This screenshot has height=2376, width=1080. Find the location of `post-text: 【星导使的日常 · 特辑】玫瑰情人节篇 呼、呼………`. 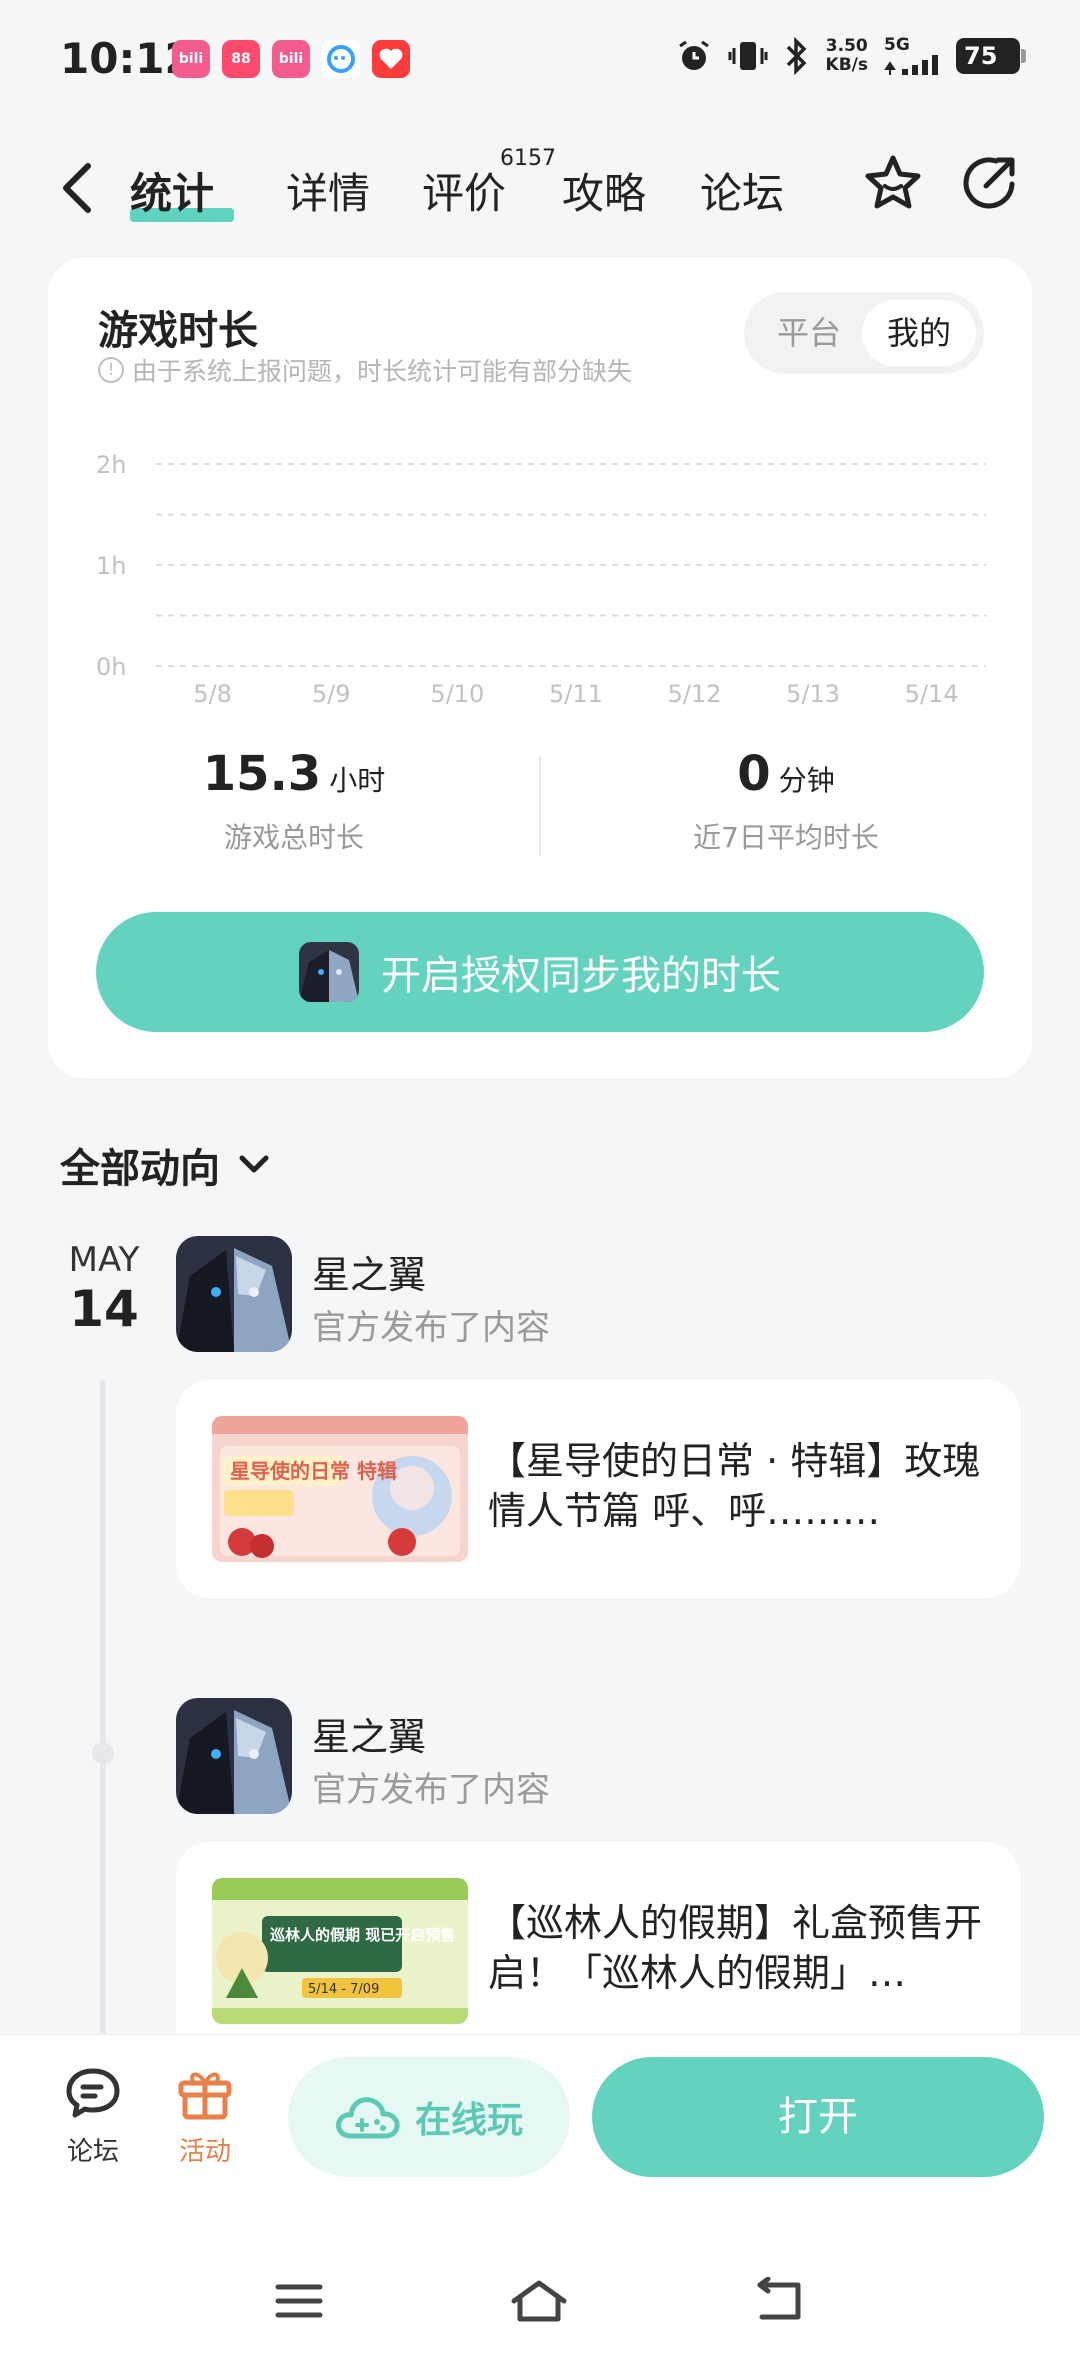

post-text: 【星导使的日常 · 特辑】玫瑰情人节篇 呼、呼……… is located at coordinates (734, 1486).